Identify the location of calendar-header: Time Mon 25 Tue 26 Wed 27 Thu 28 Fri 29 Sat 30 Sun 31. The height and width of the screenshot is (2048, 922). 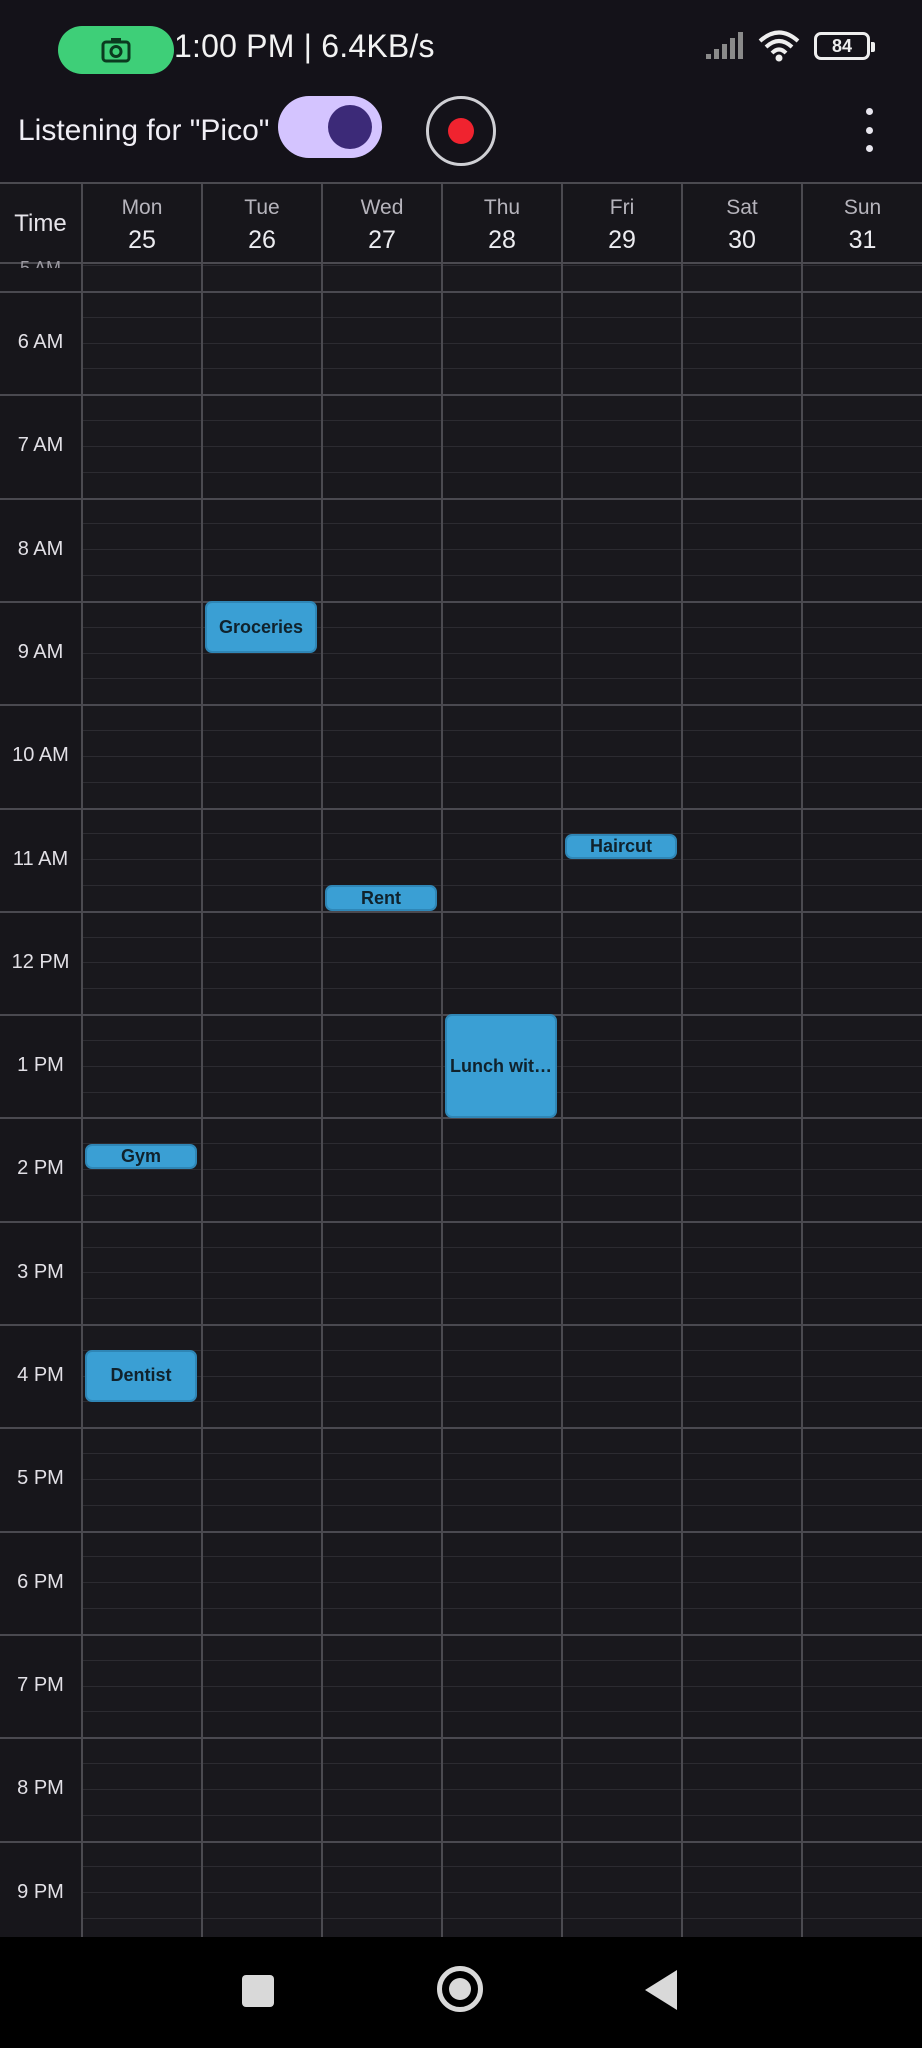
(461, 223).